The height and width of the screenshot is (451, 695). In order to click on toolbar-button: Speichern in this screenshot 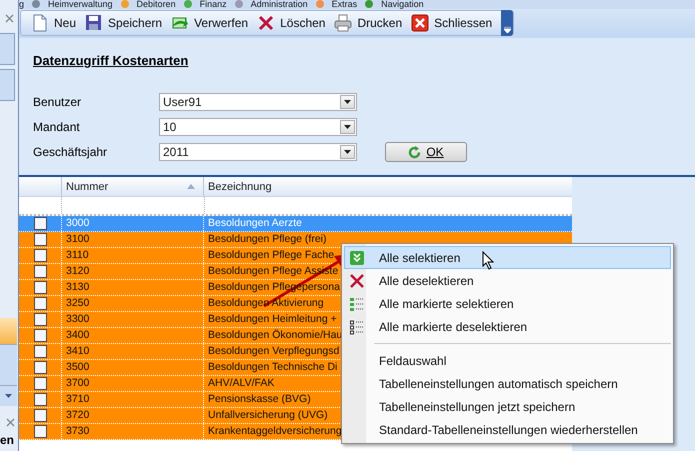, I will do `click(125, 23)`.